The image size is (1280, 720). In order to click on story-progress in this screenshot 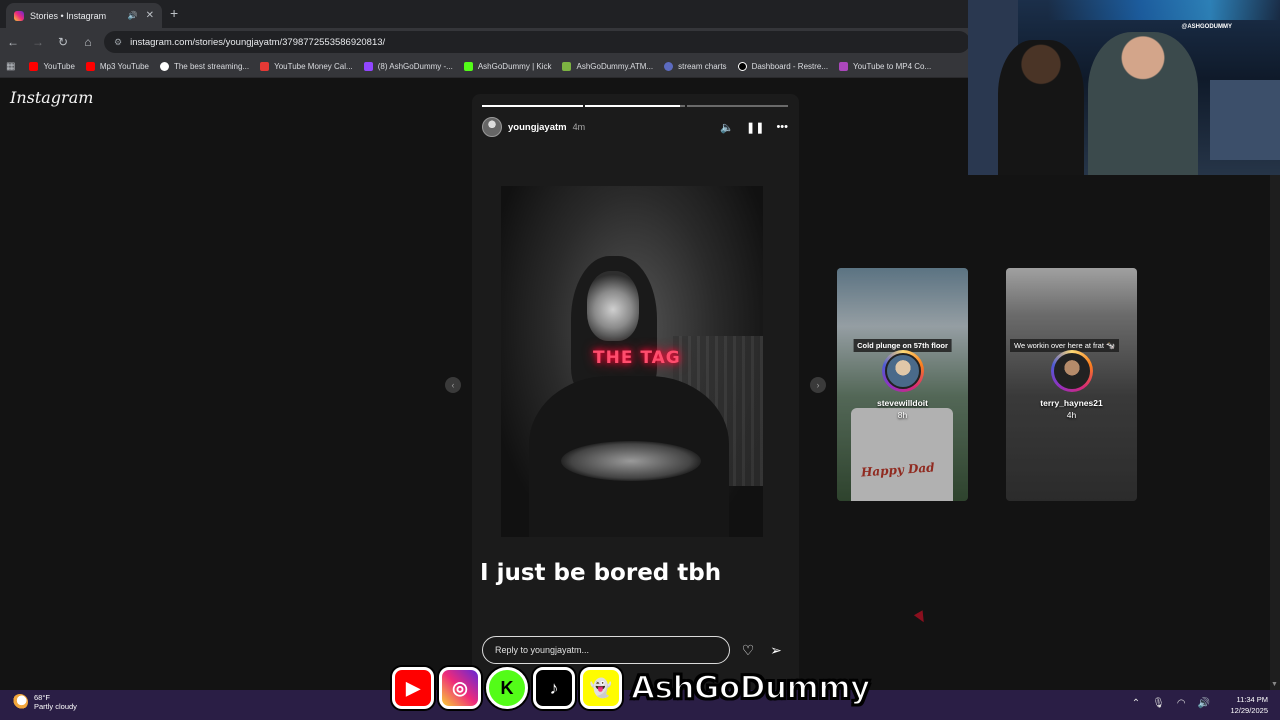, I will do `click(635, 106)`.